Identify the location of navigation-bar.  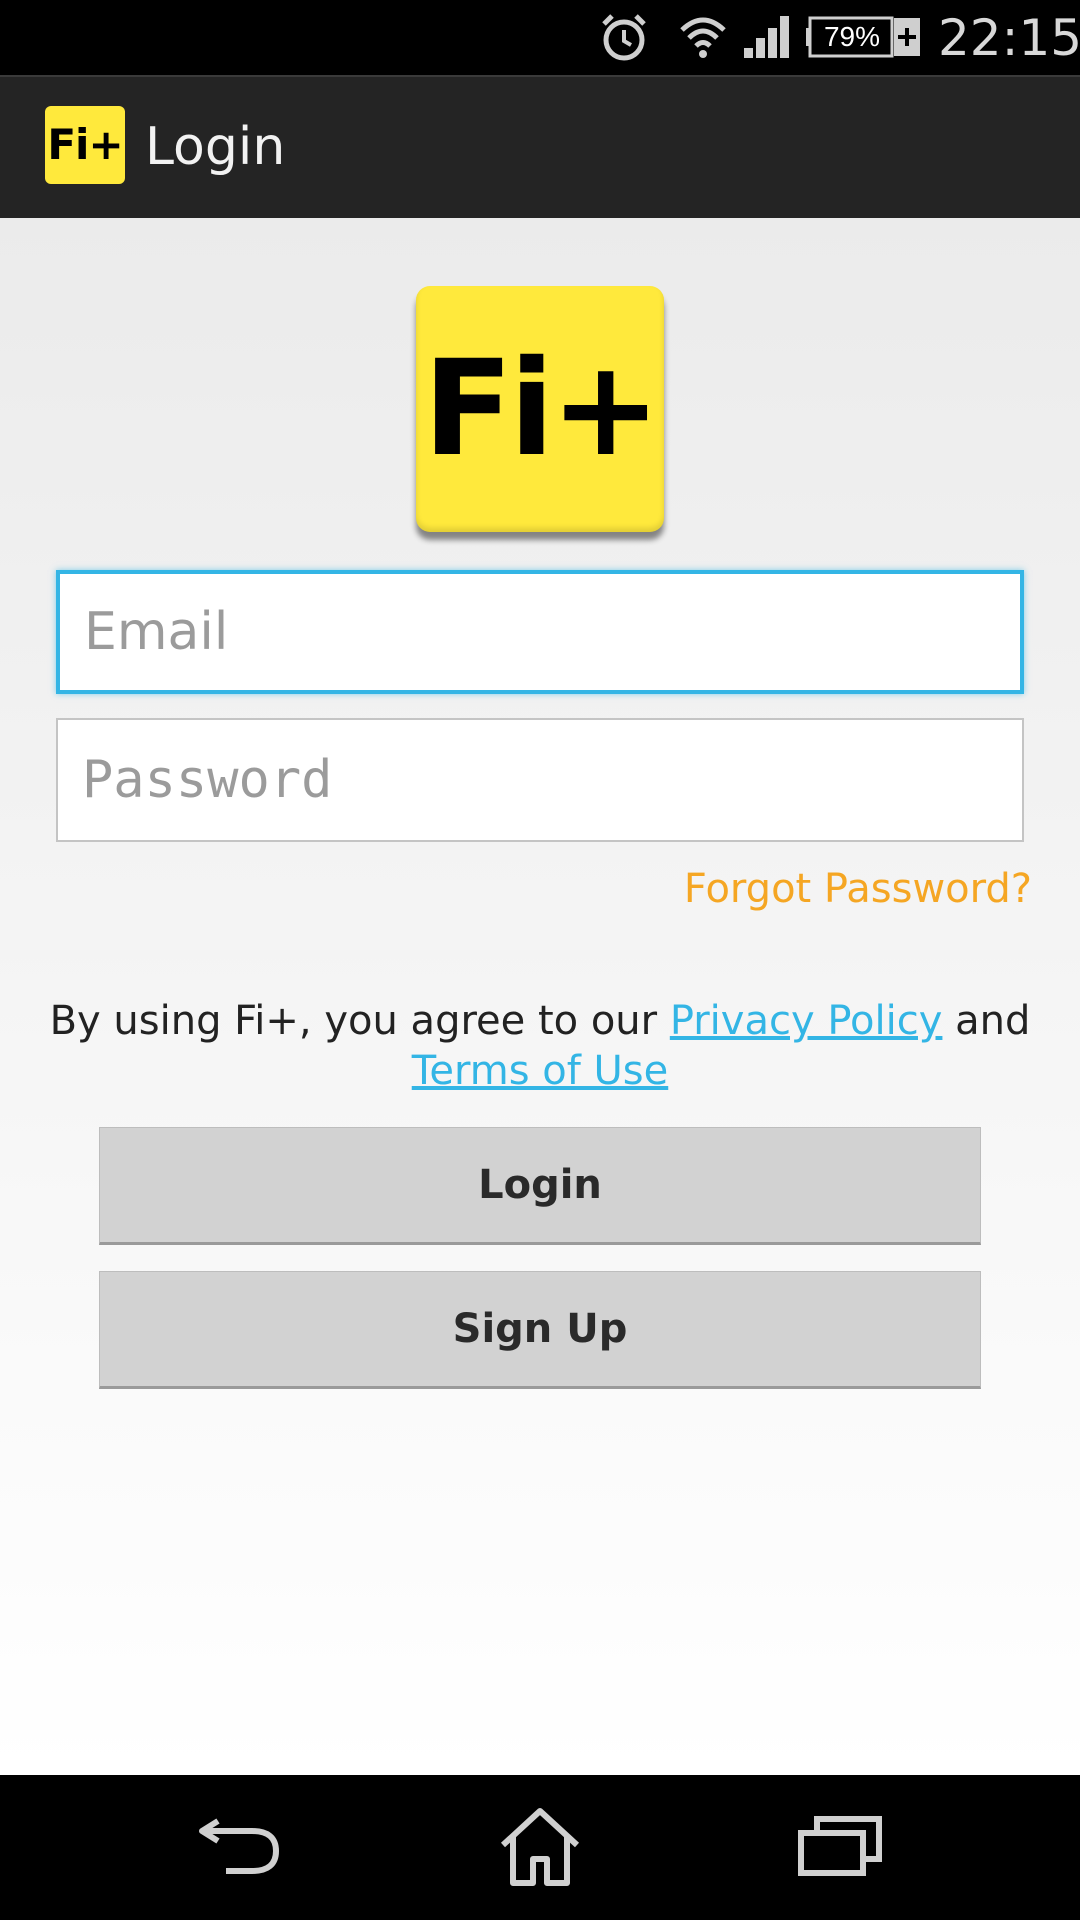
(540, 1847).